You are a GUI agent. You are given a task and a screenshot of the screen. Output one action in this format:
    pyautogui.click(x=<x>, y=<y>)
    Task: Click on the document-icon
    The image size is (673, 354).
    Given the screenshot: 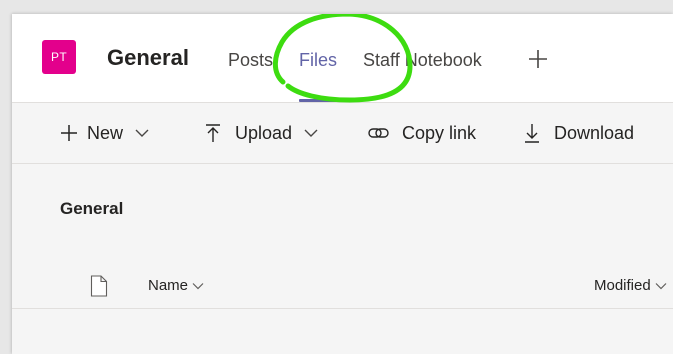 What is the action you would take?
    pyautogui.click(x=99, y=286)
    